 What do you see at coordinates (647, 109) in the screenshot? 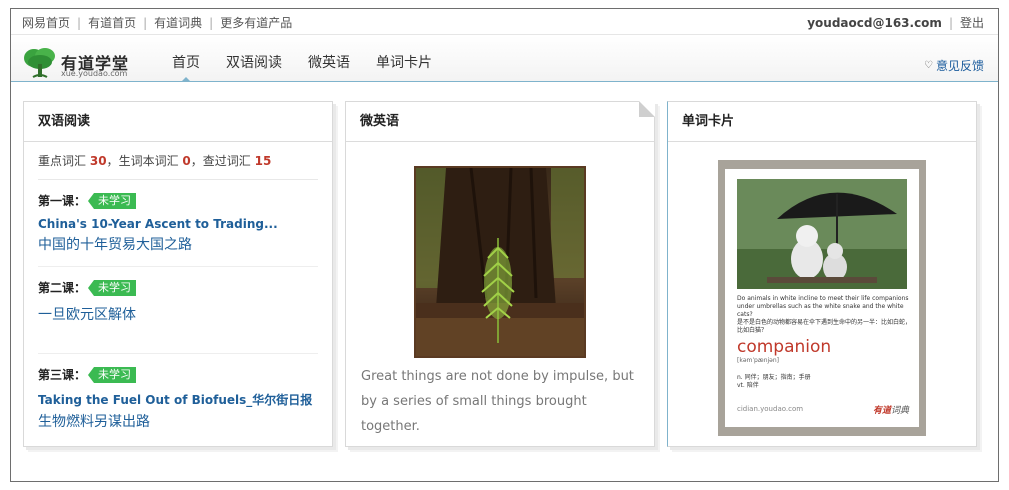
I see `page-fold-corner` at bounding box center [647, 109].